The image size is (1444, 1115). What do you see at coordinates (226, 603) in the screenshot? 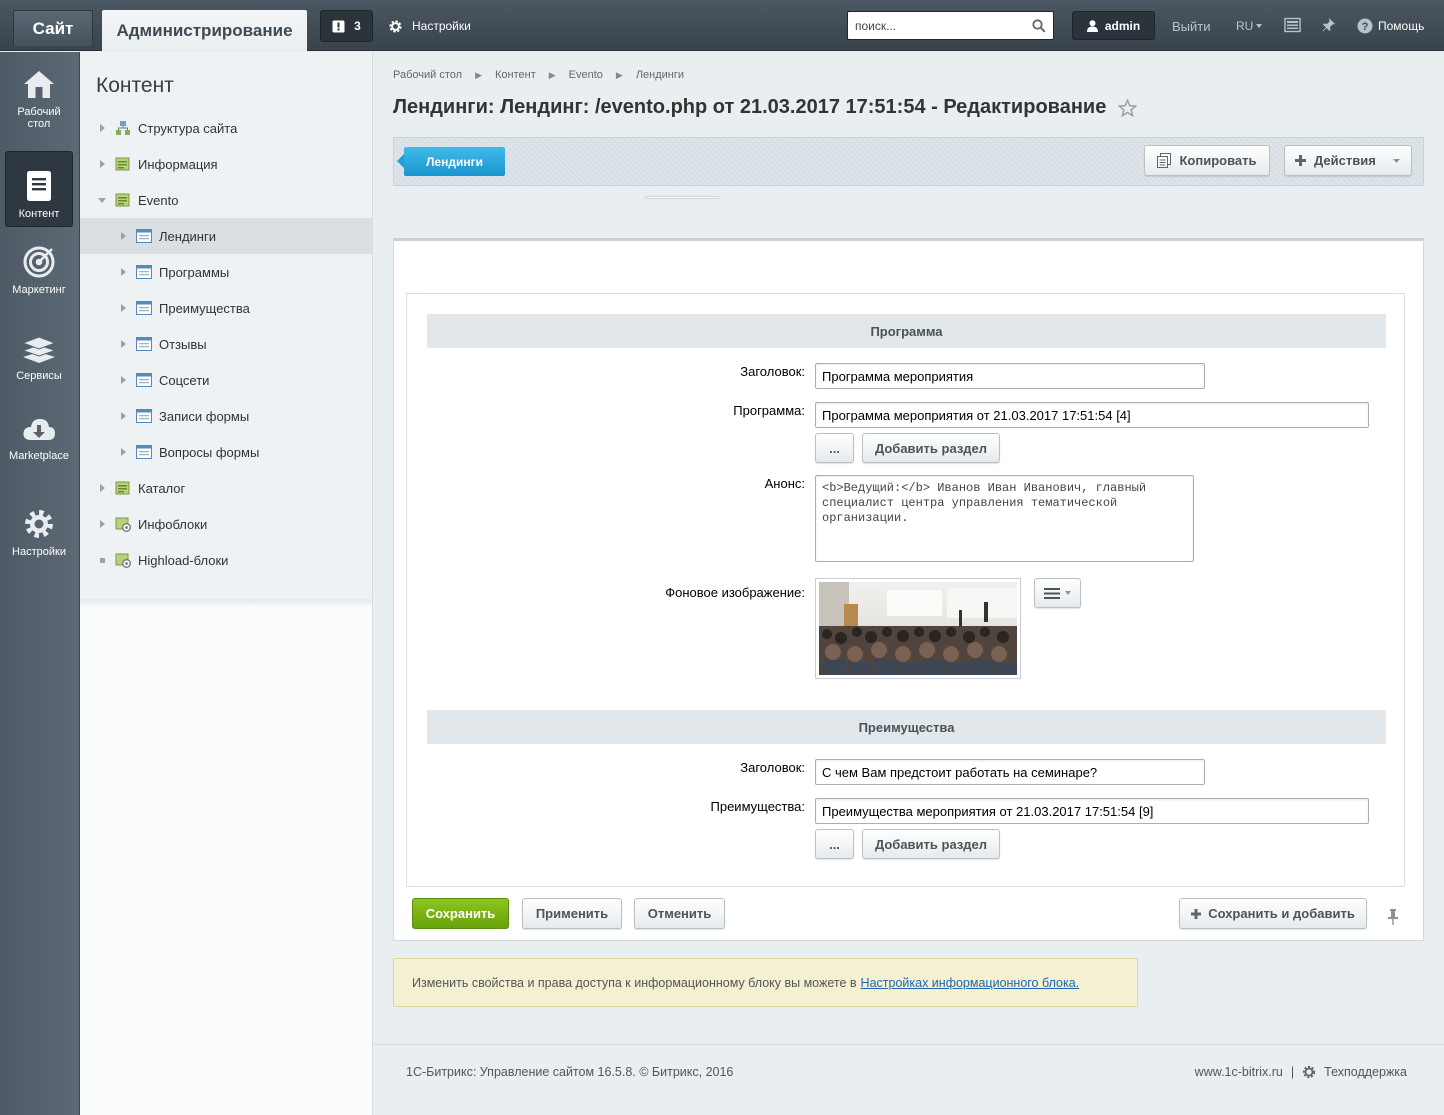
I see `sidebar-divider` at bounding box center [226, 603].